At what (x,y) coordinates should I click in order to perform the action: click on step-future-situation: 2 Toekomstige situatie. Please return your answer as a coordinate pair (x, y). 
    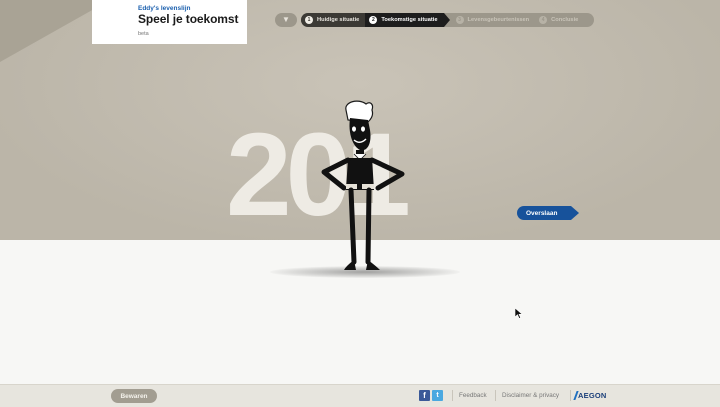
    Looking at the image, I should click on (407, 20).